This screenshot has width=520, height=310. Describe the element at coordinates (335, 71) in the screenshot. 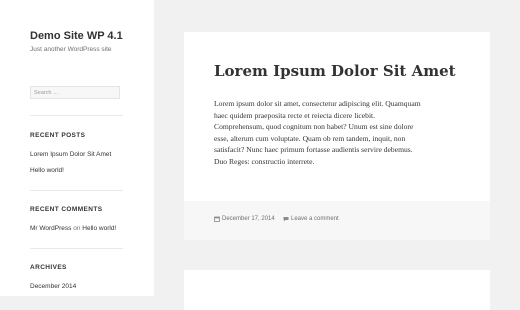

I see `post-title: Lorem Ipsum Dolor Sit Amet` at that location.